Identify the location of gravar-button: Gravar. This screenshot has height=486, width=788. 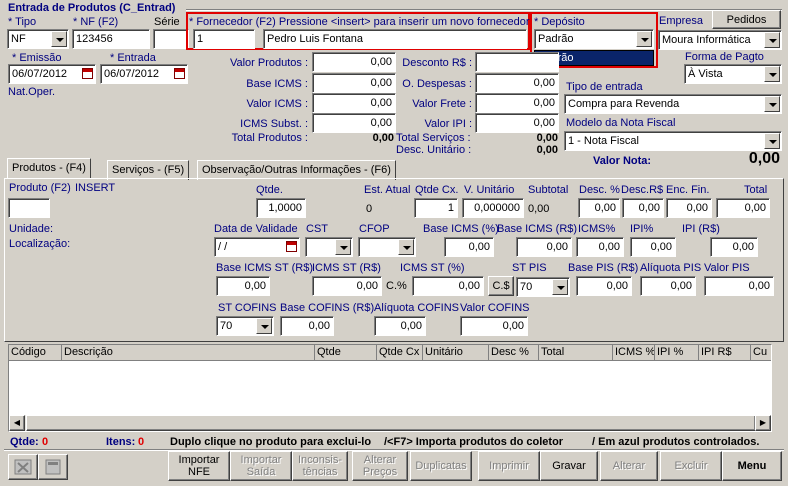
(569, 466).